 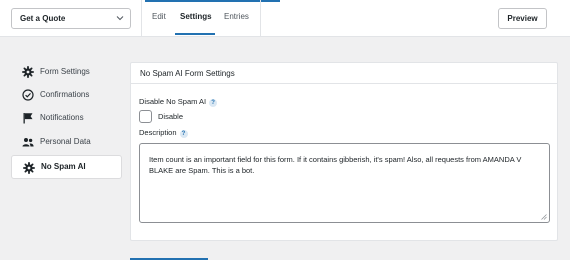 I want to click on description-field-label: Description?, so click(x=163, y=133).